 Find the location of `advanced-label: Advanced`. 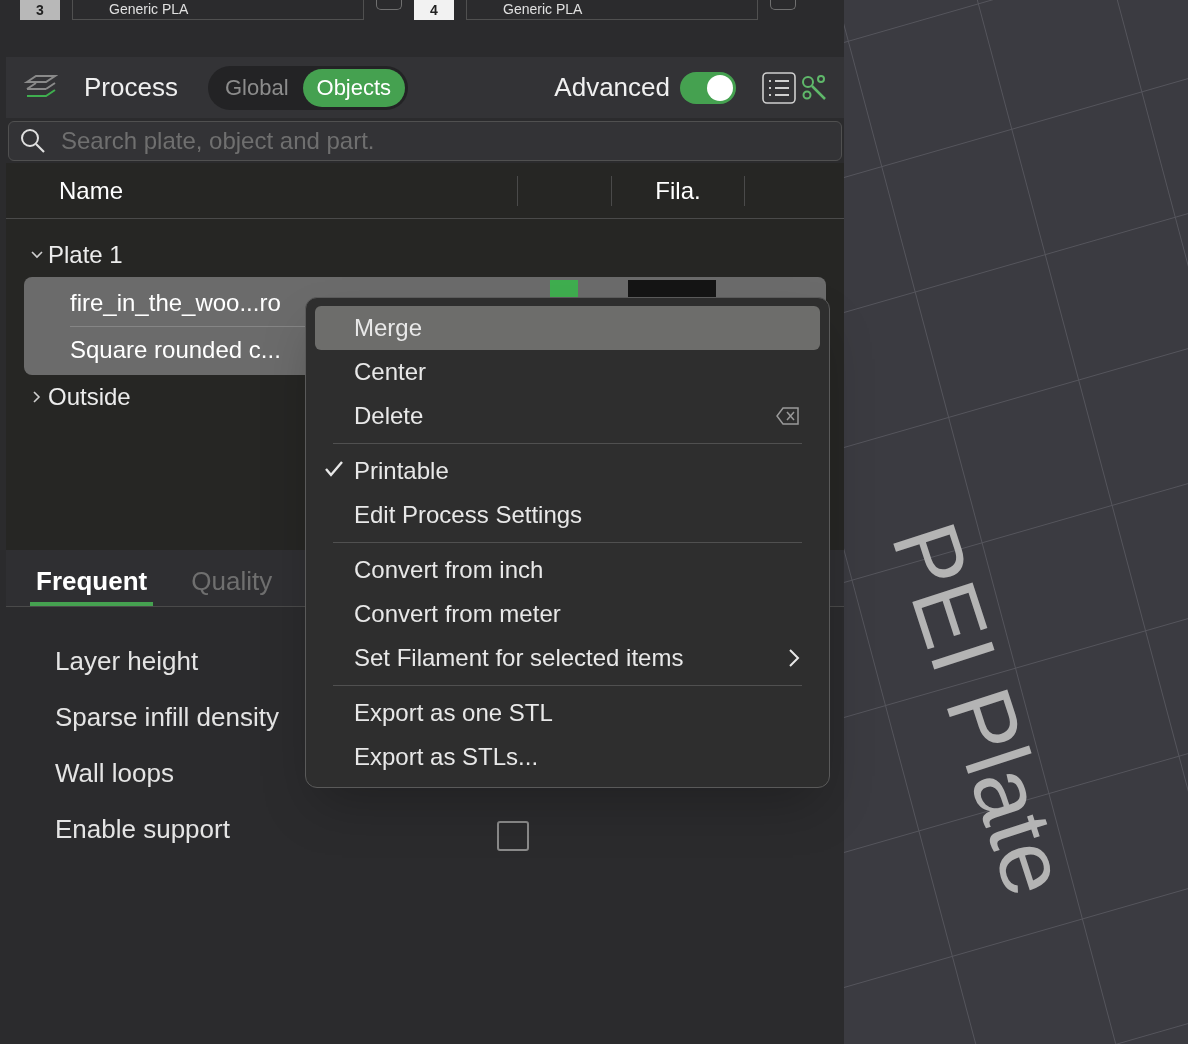

advanced-label: Advanced is located at coordinates (612, 87).